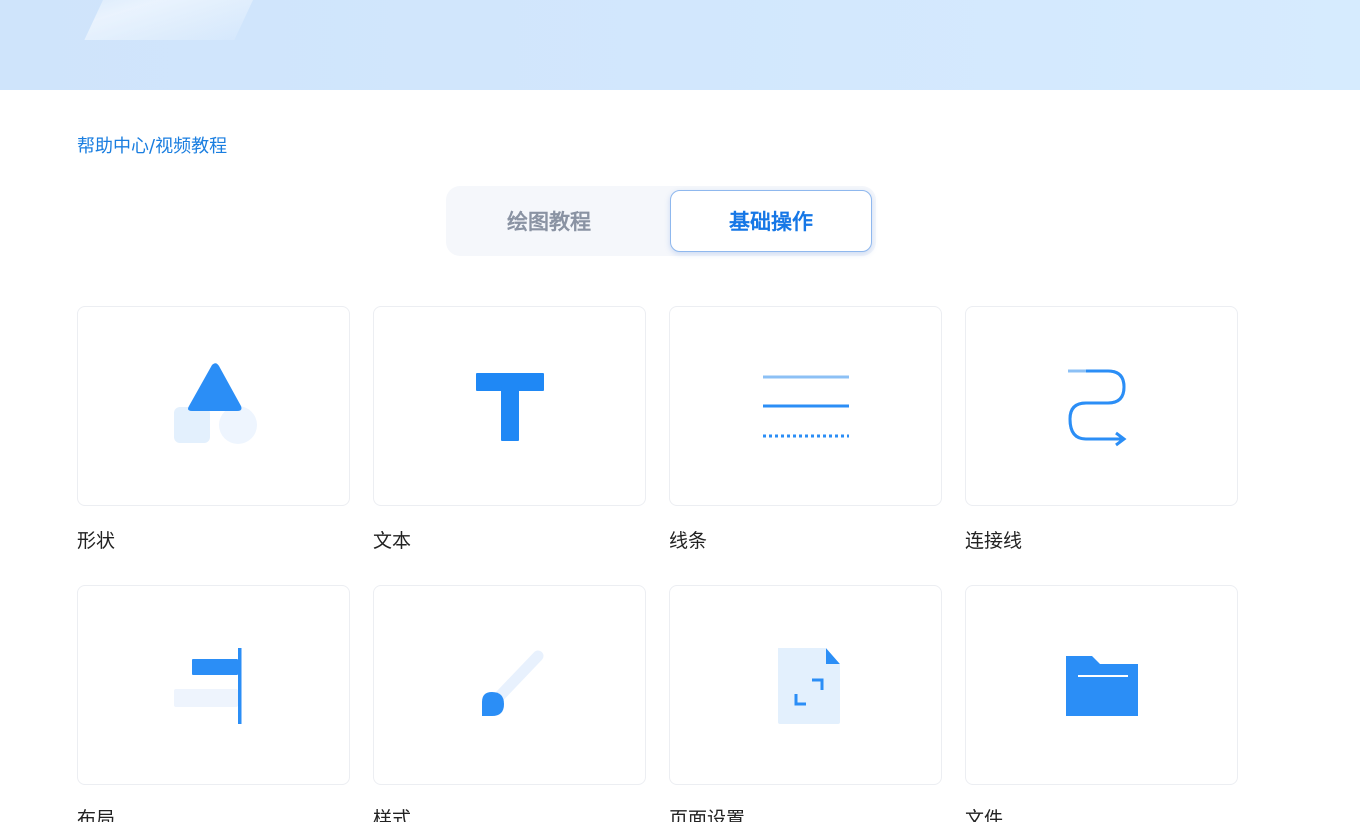 The image size is (1360, 822). I want to click on card-layout, so click(213, 685).